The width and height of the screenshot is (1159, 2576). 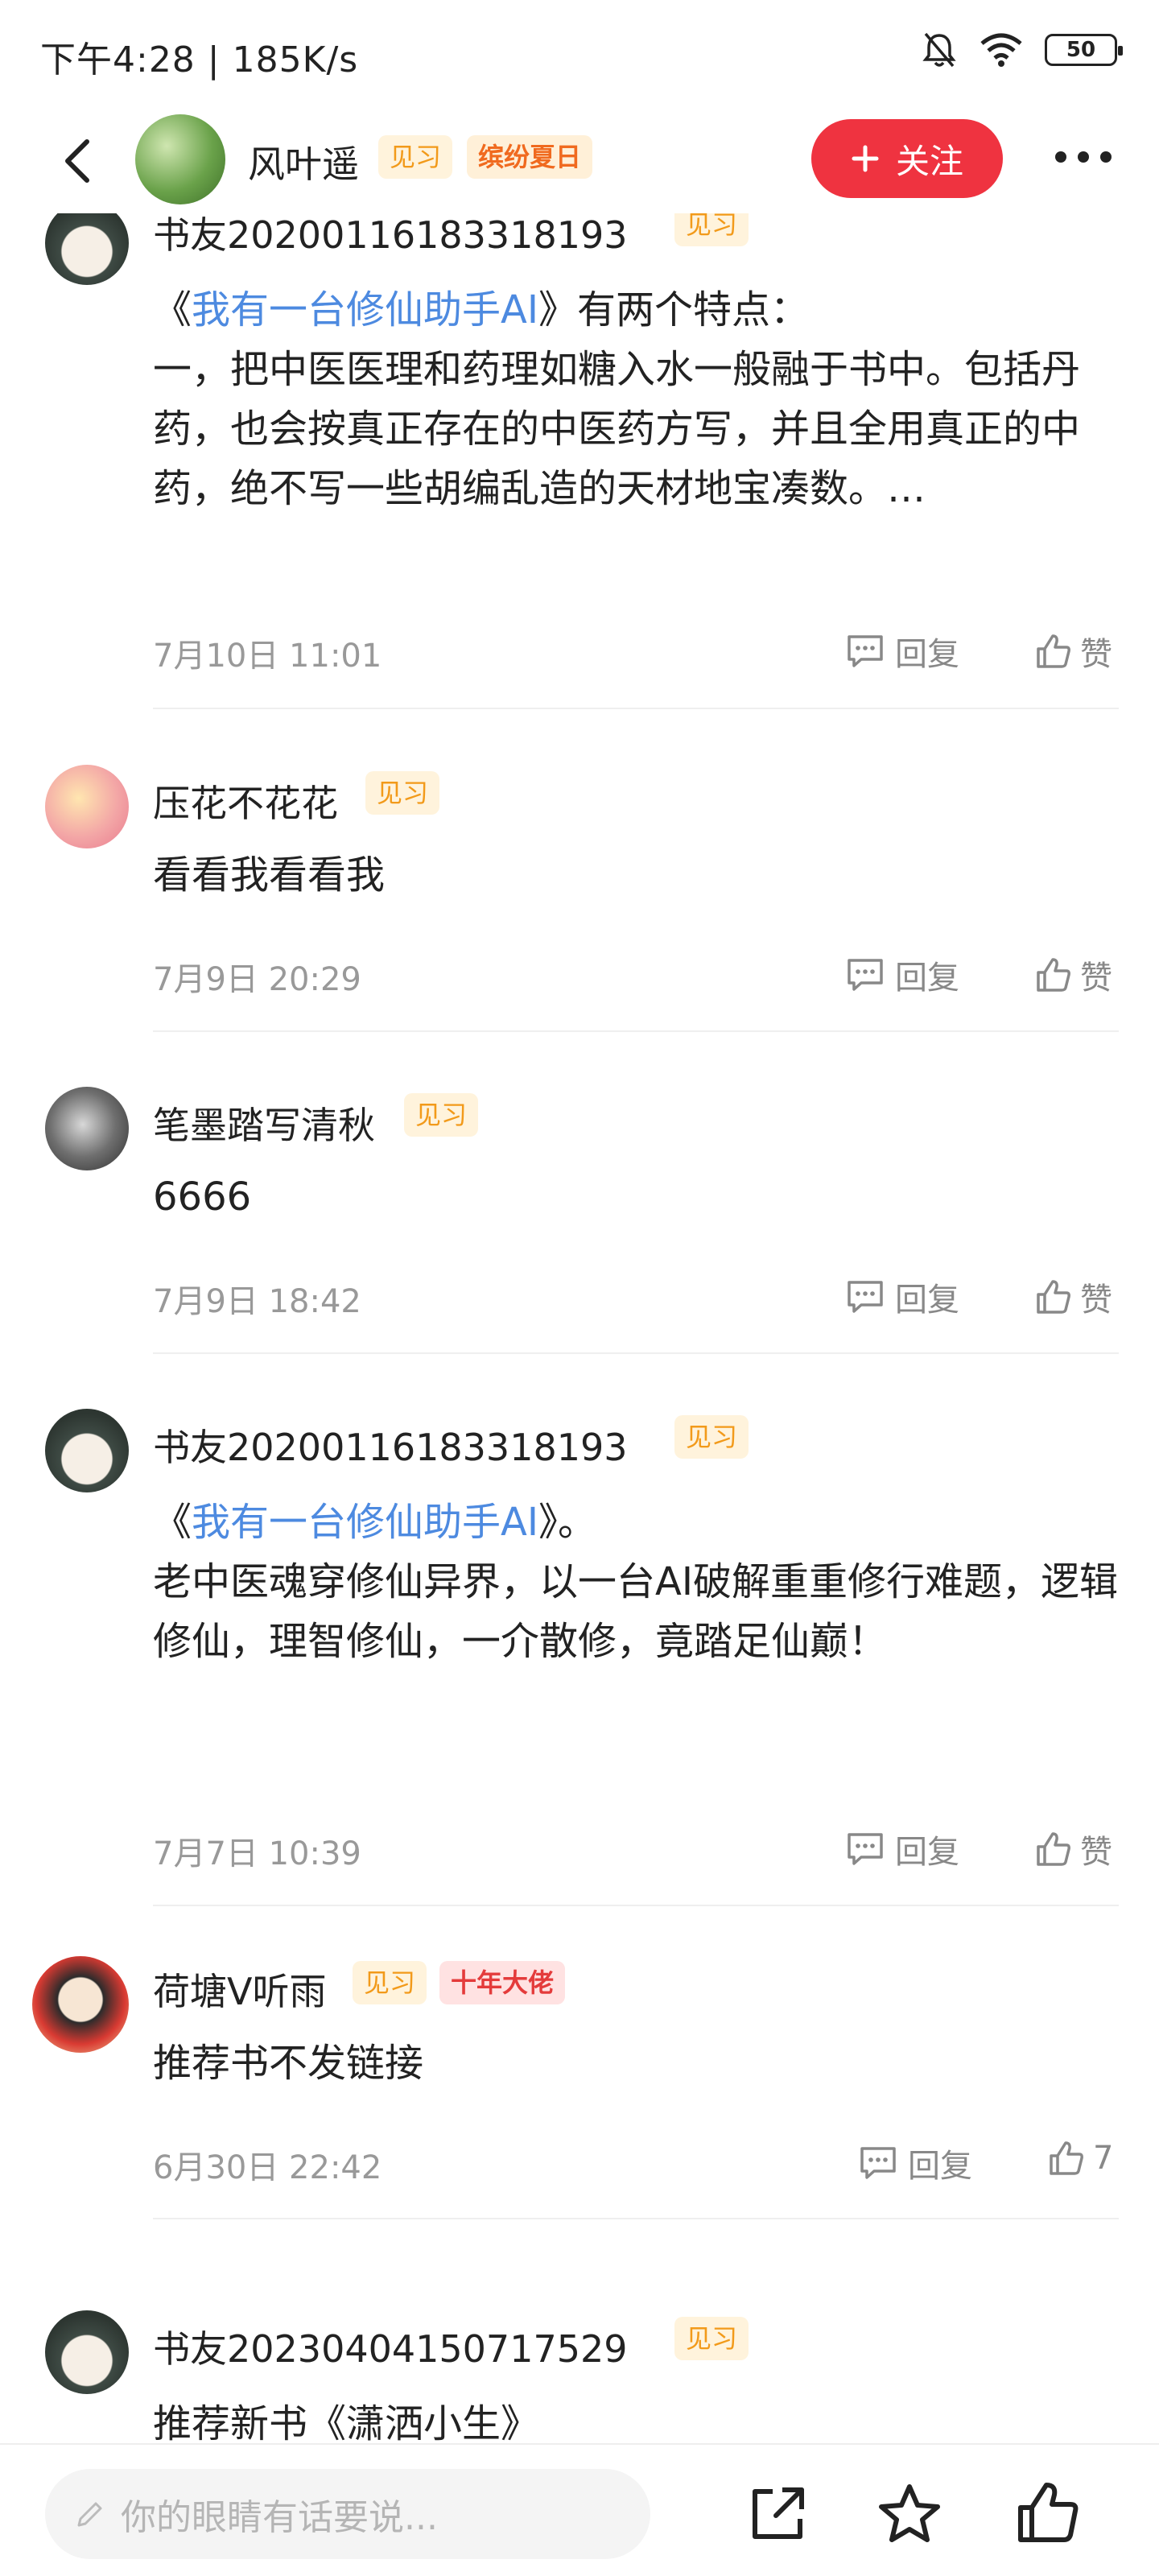 I want to click on comment-text: 看看我看看我, so click(x=636, y=875).